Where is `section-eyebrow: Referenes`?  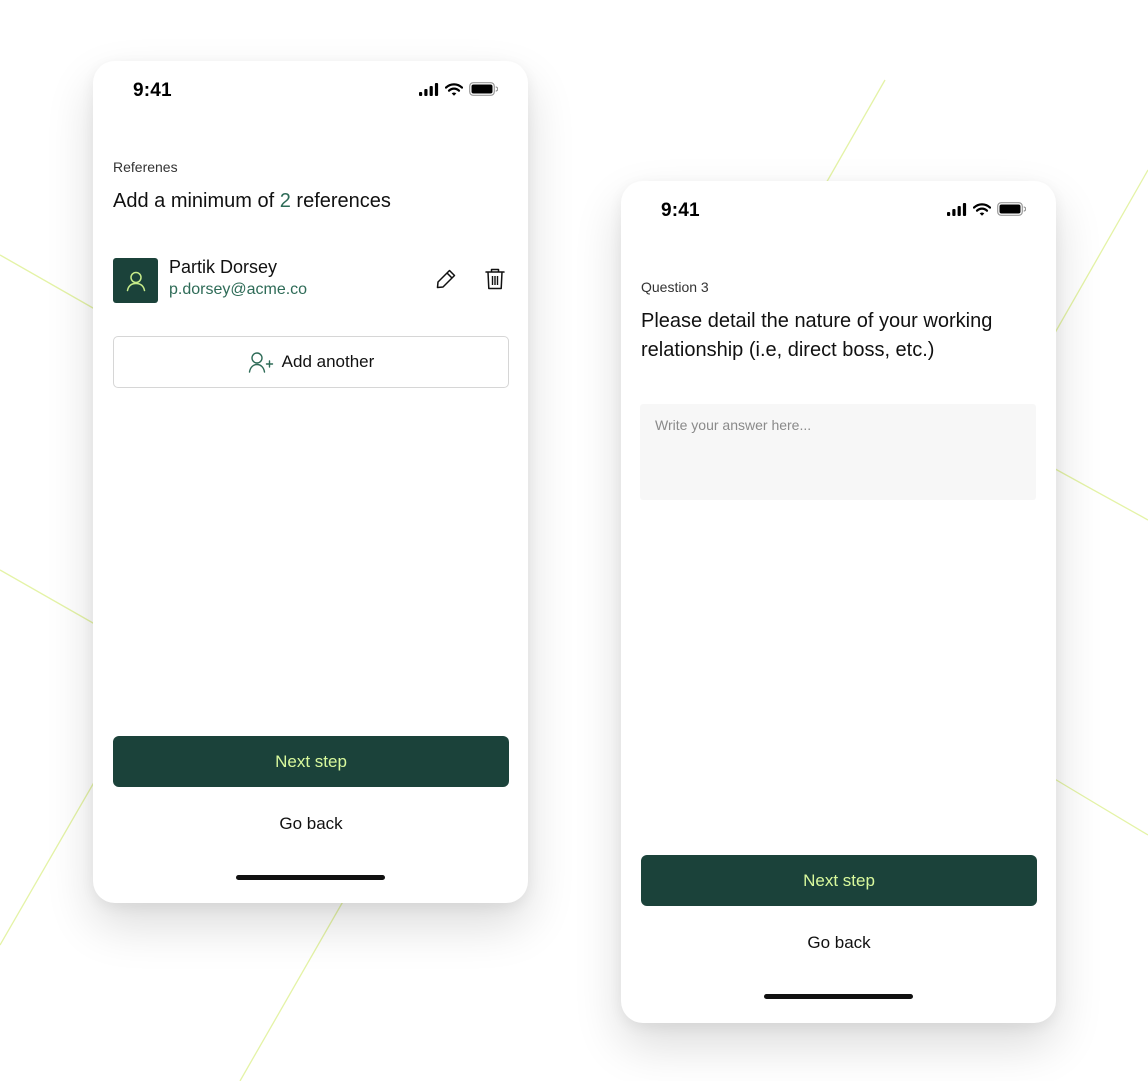
section-eyebrow: Referenes is located at coordinates (145, 167).